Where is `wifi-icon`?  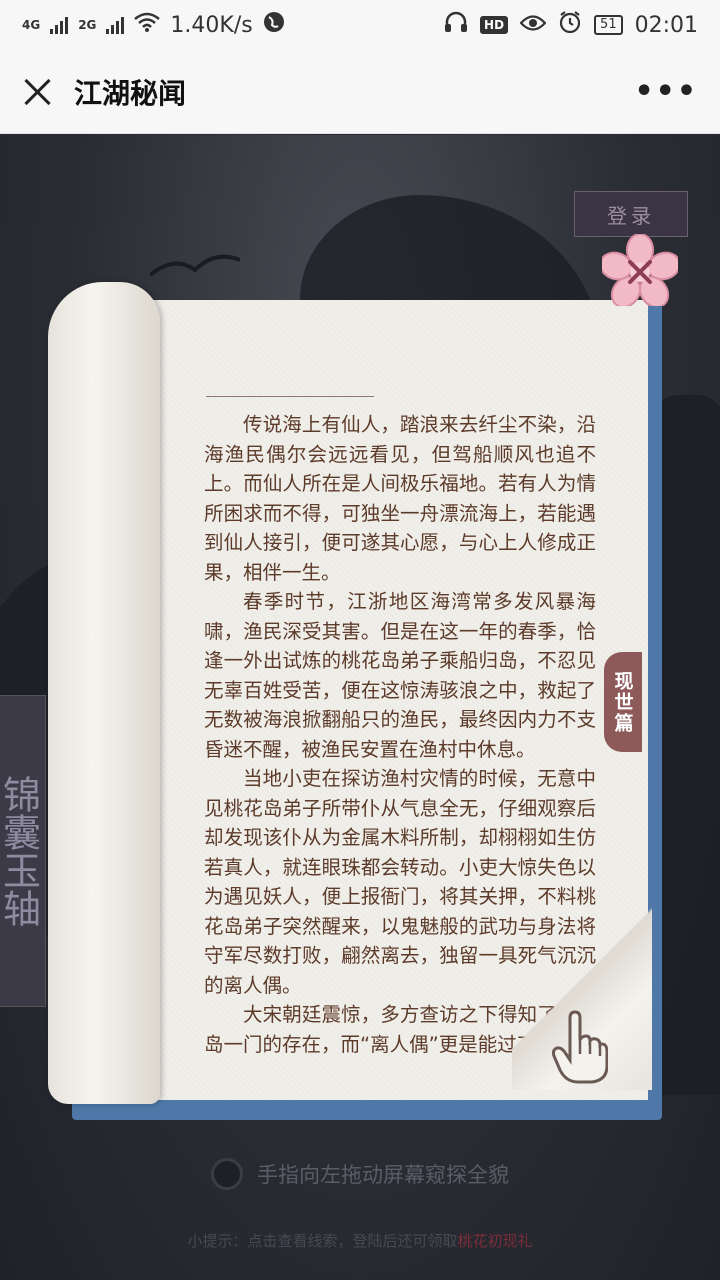 wifi-icon is located at coordinates (147, 25).